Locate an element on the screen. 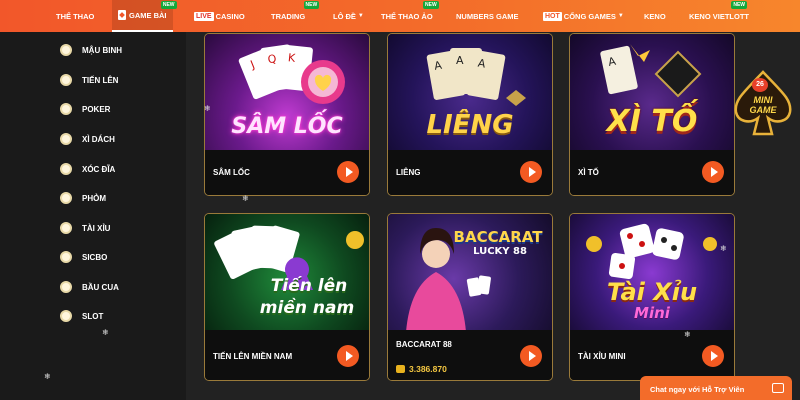 The width and height of the screenshot is (800, 400). card-footer: LIÊNG is located at coordinates (470, 172).